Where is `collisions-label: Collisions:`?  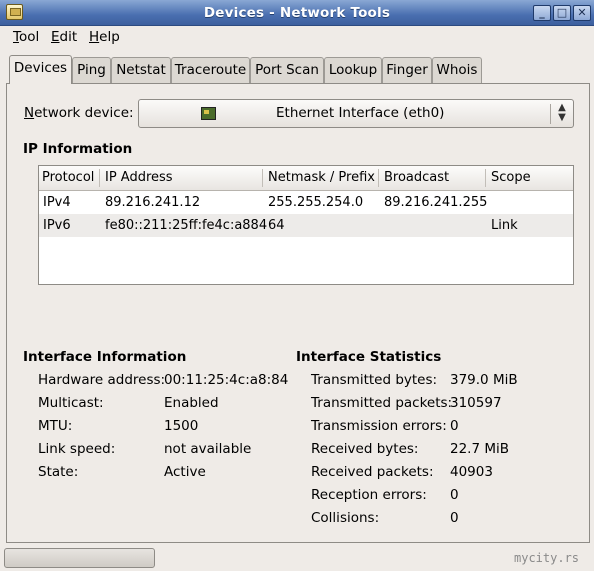
collisions-label: Collisions: is located at coordinates (345, 518).